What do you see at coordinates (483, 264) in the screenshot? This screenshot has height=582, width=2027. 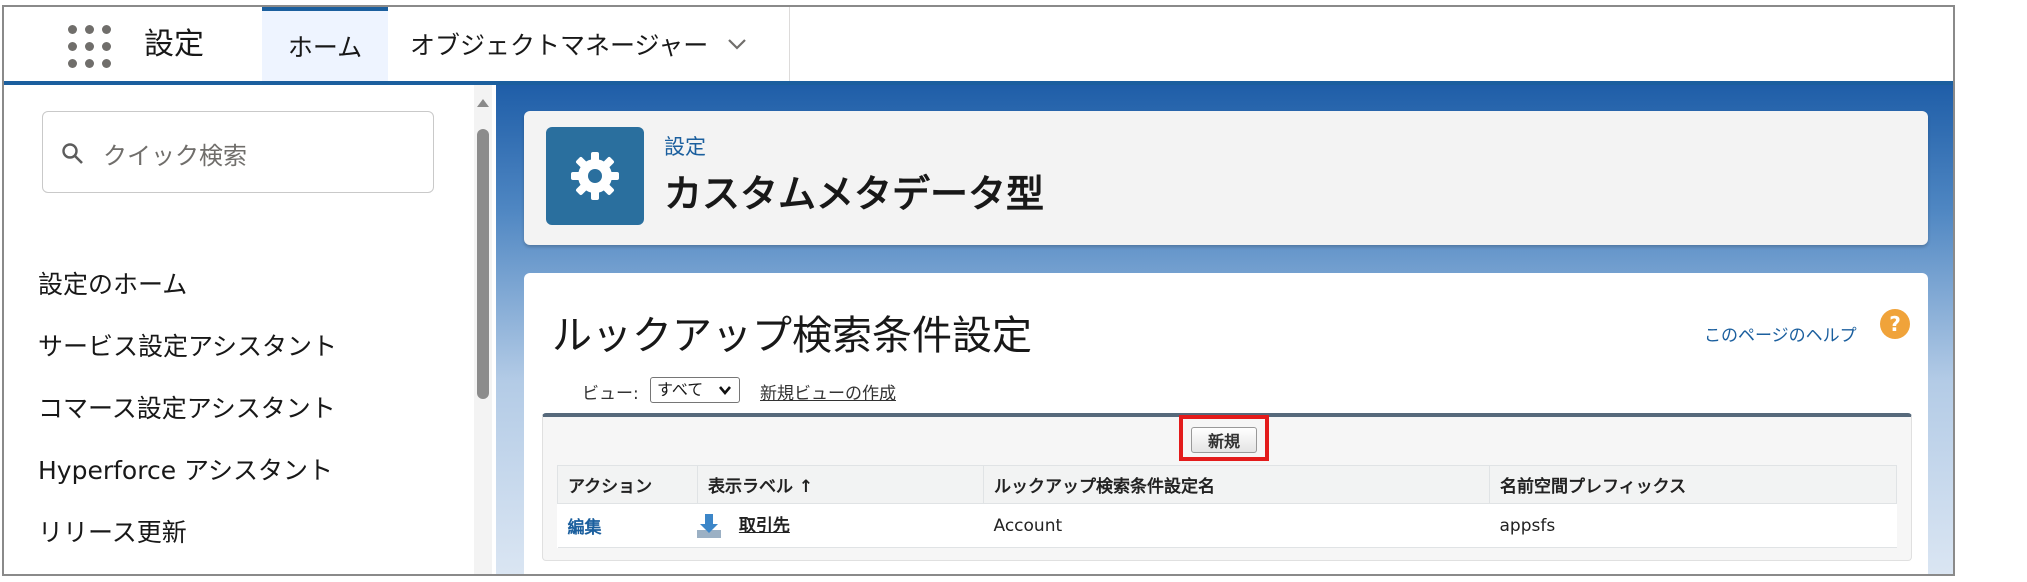 I see `scrollbar-thumb` at bounding box center [483, 264].